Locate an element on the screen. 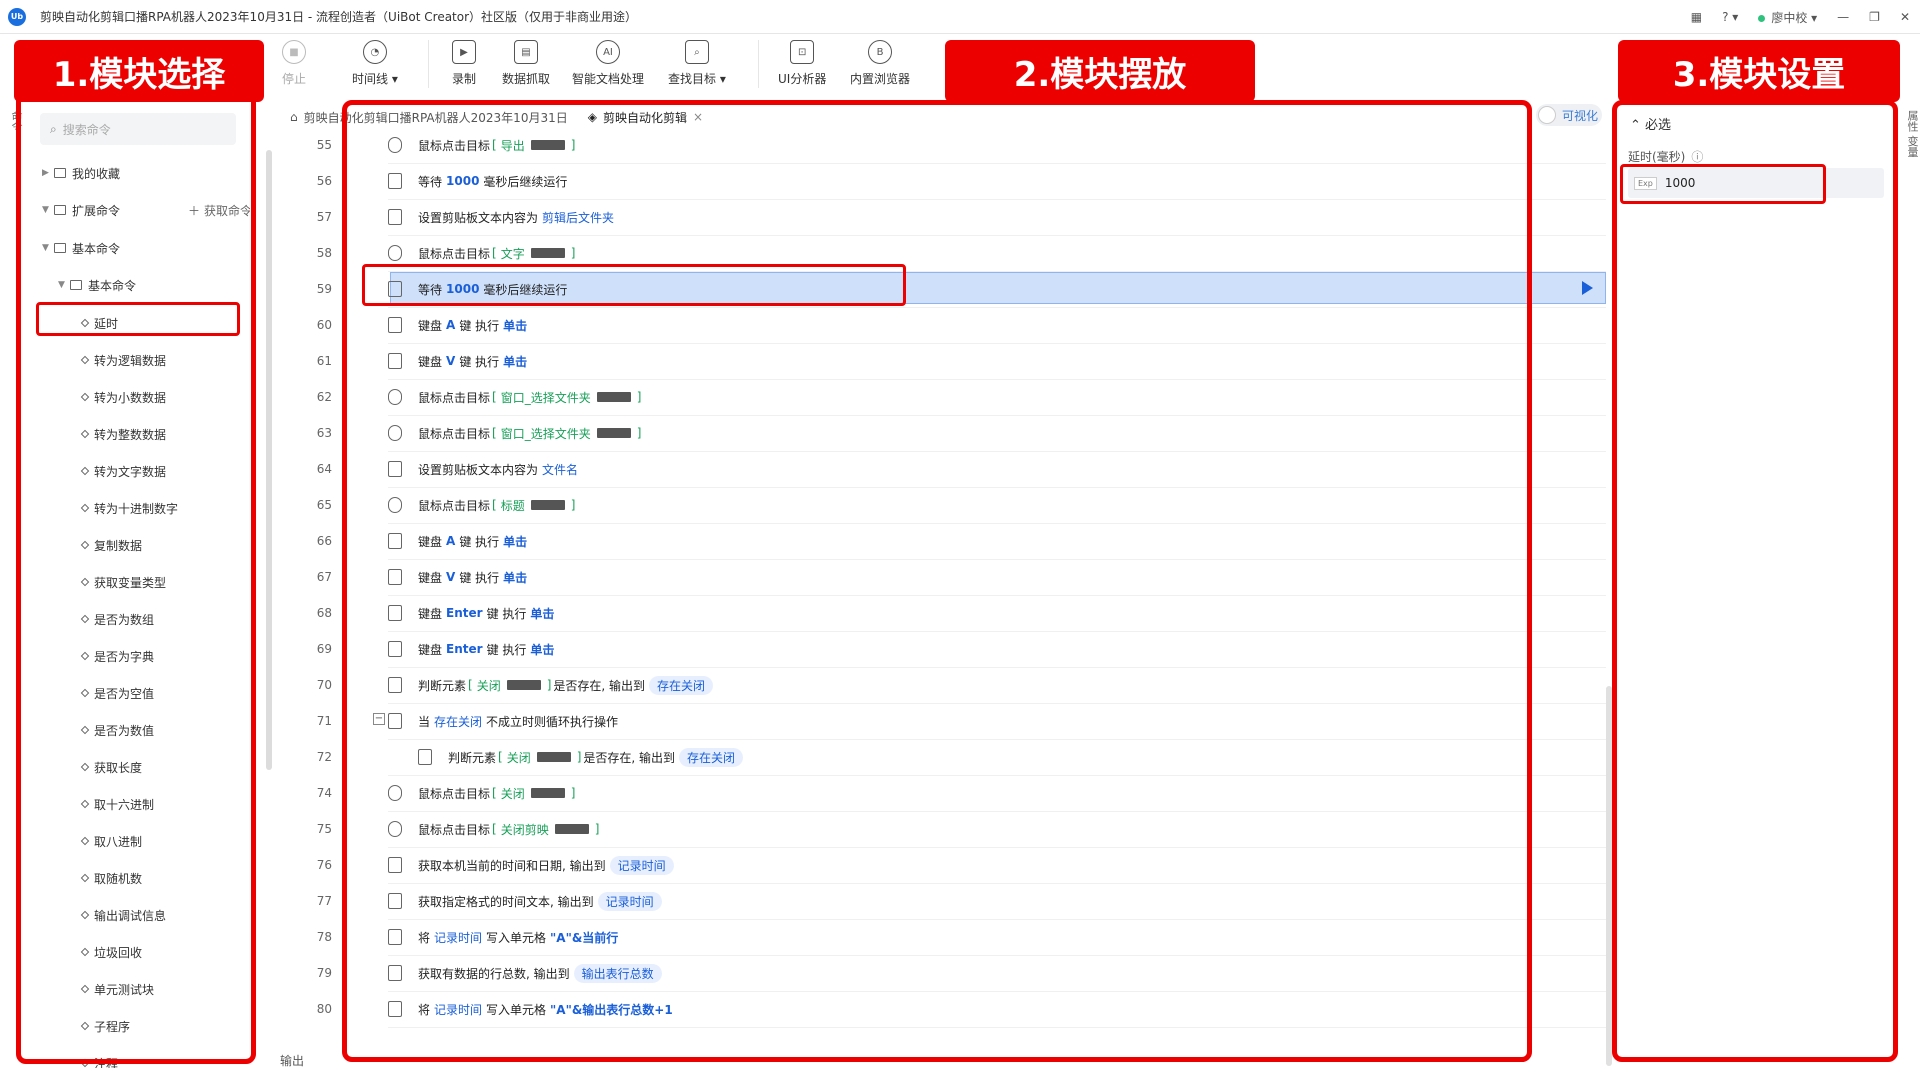  apps-icon: ▦ is located at coordinates (1696, 17).